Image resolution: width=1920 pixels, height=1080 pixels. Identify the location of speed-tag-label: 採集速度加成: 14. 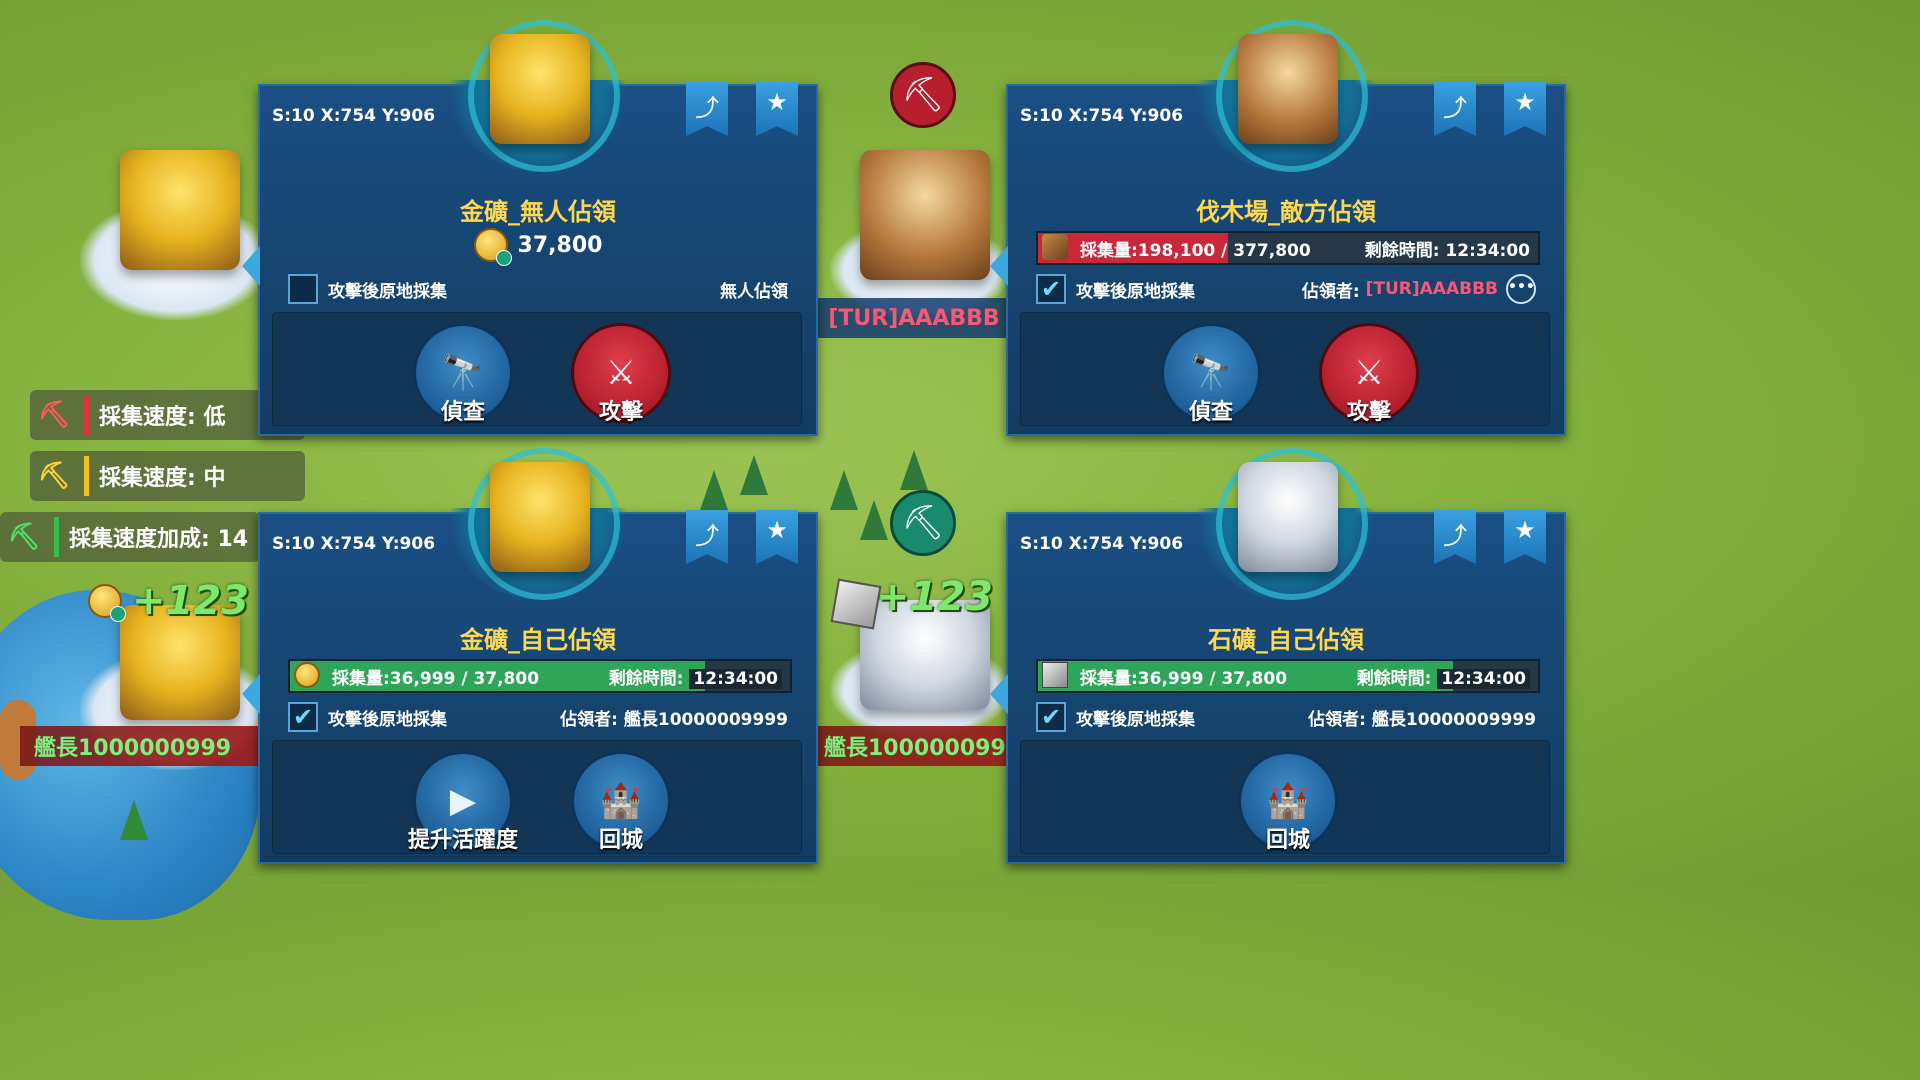
(159, 539).